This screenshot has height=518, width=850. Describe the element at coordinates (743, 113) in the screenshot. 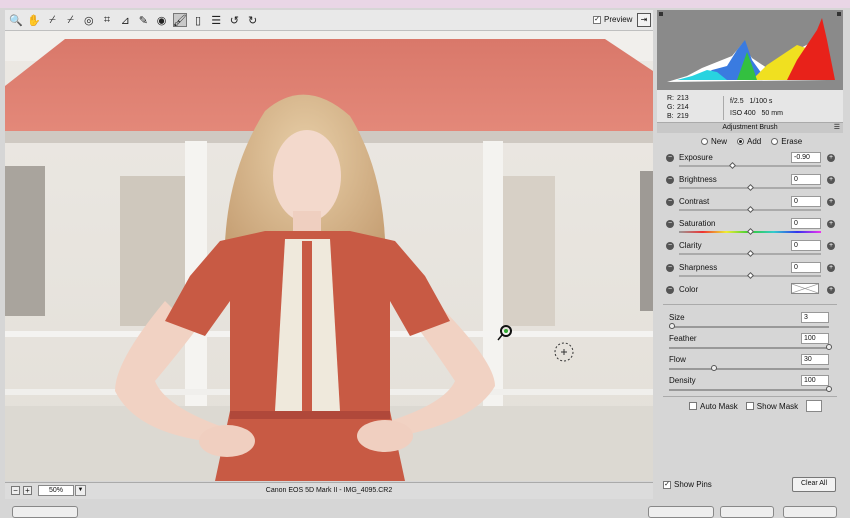

I see `iso: ISO 400` at that location.